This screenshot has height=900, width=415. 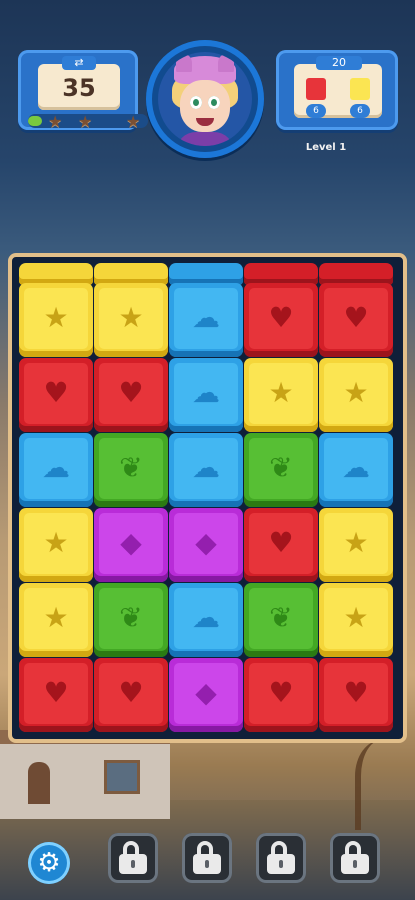 I want to click on gear-icon: ⚙, so click(x=49, y=863).